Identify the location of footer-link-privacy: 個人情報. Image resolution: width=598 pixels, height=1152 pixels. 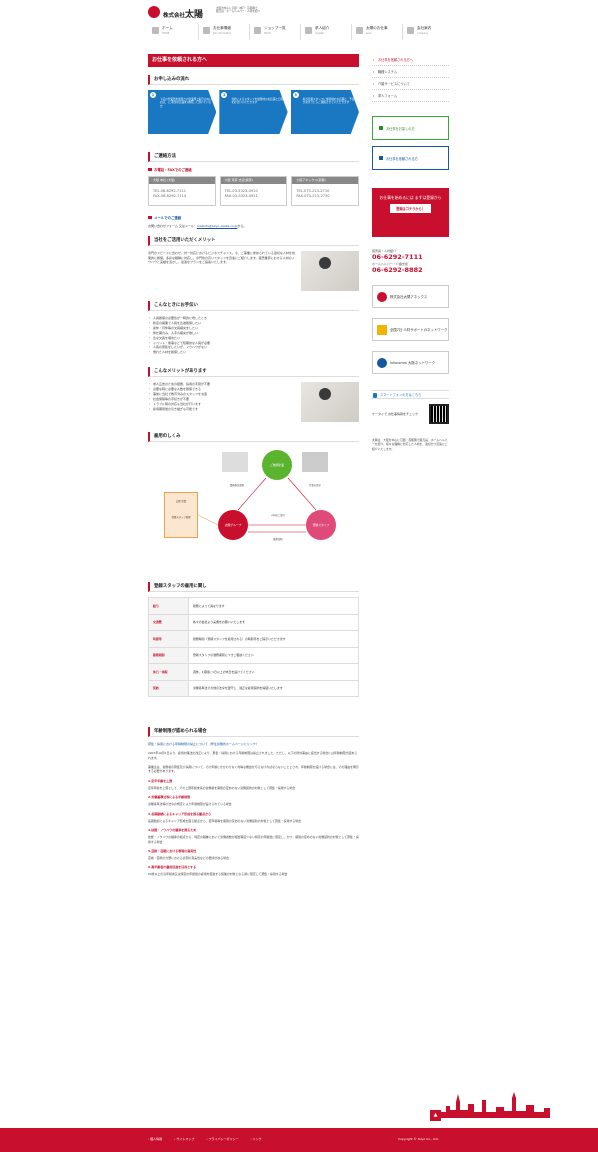
(155, 1139).